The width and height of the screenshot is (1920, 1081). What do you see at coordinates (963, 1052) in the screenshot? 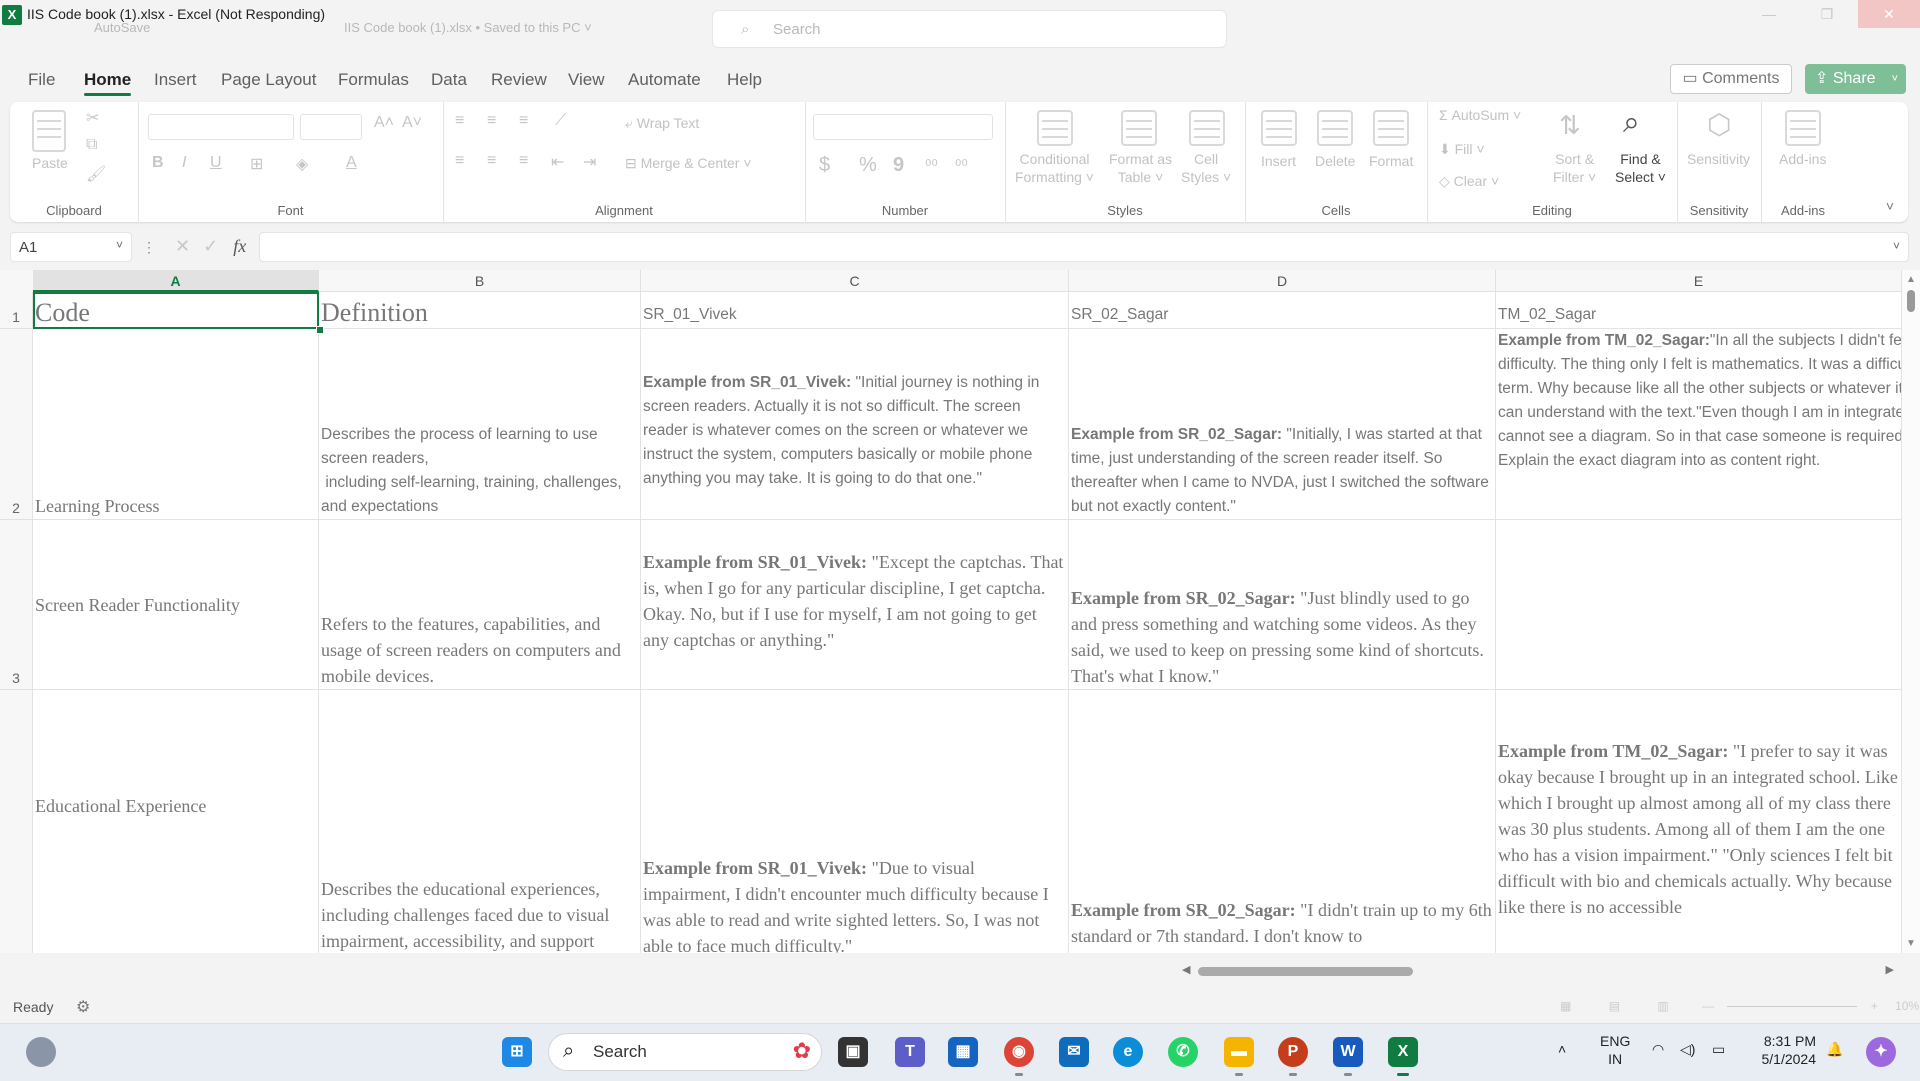
I see `store-icon: ▦` at bounding box center [963, 1052].